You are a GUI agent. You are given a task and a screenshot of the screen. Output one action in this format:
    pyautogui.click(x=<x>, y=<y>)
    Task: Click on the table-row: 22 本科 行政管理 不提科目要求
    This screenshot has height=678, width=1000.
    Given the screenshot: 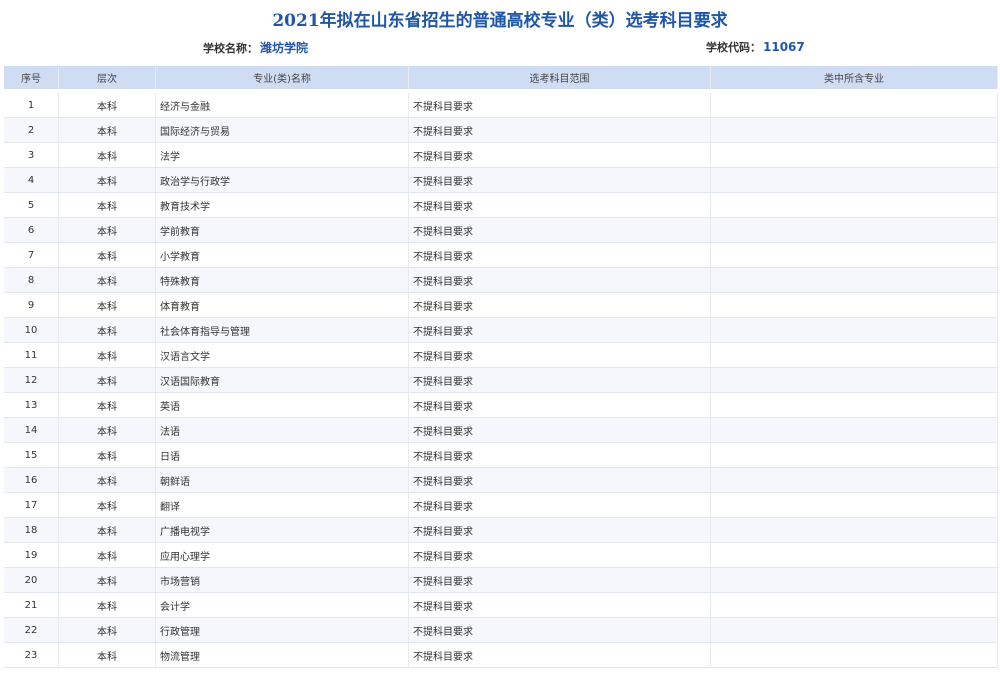 What is the action you would take?
    pyautogui.click(x=501, y=630)
    